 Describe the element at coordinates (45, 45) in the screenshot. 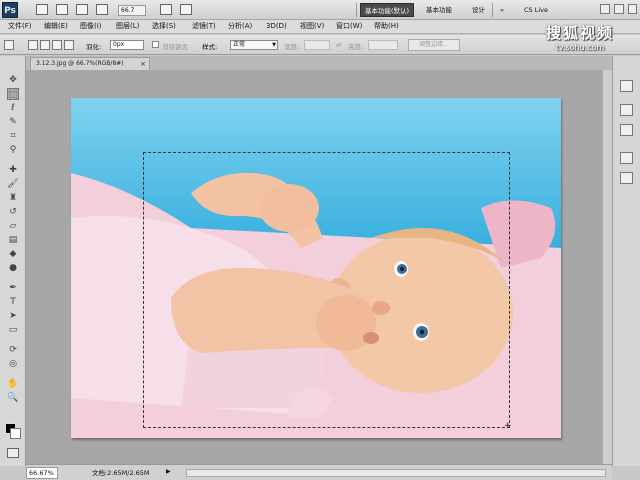

I see `add-to-selection-icon` at that location.